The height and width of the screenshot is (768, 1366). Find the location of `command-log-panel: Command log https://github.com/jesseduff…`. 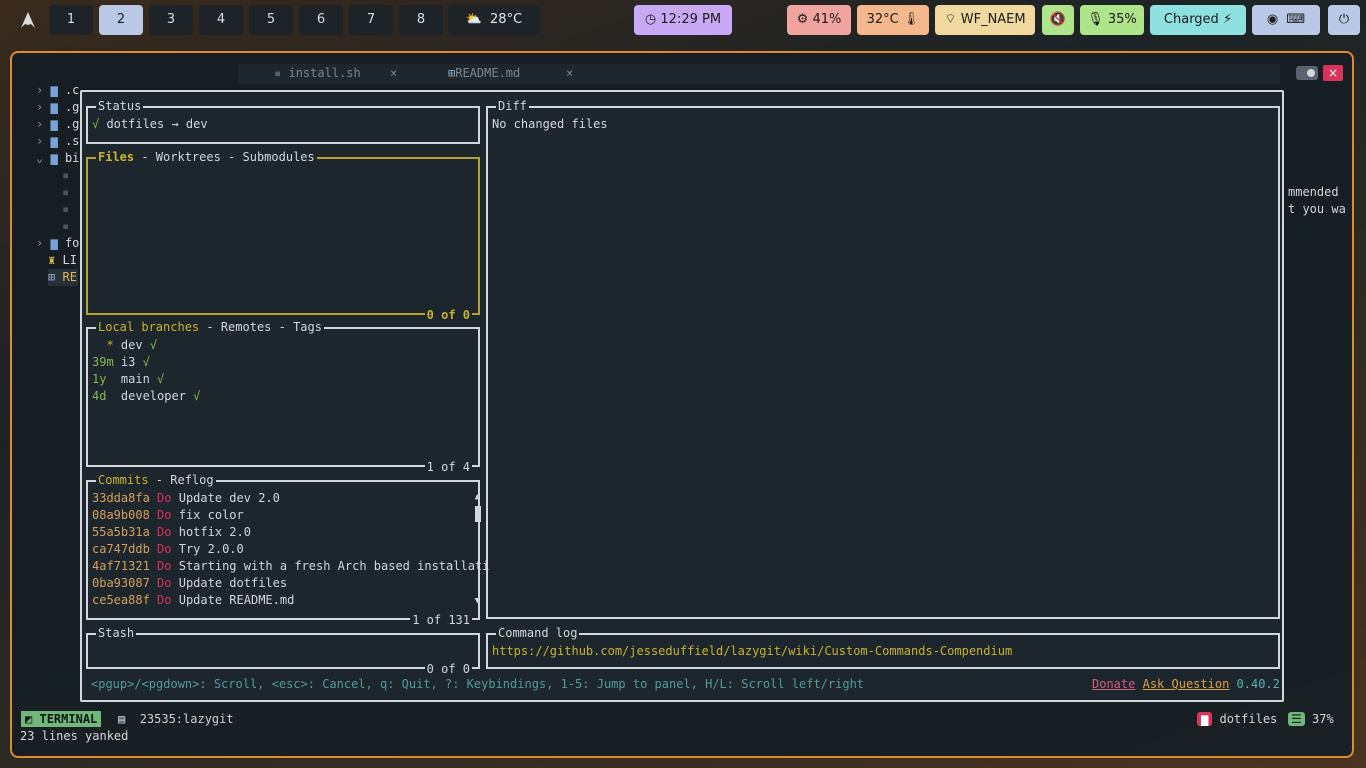

command-log-panel: Command log https://github.com/jesseduff… is located at coordinates (883, 647).